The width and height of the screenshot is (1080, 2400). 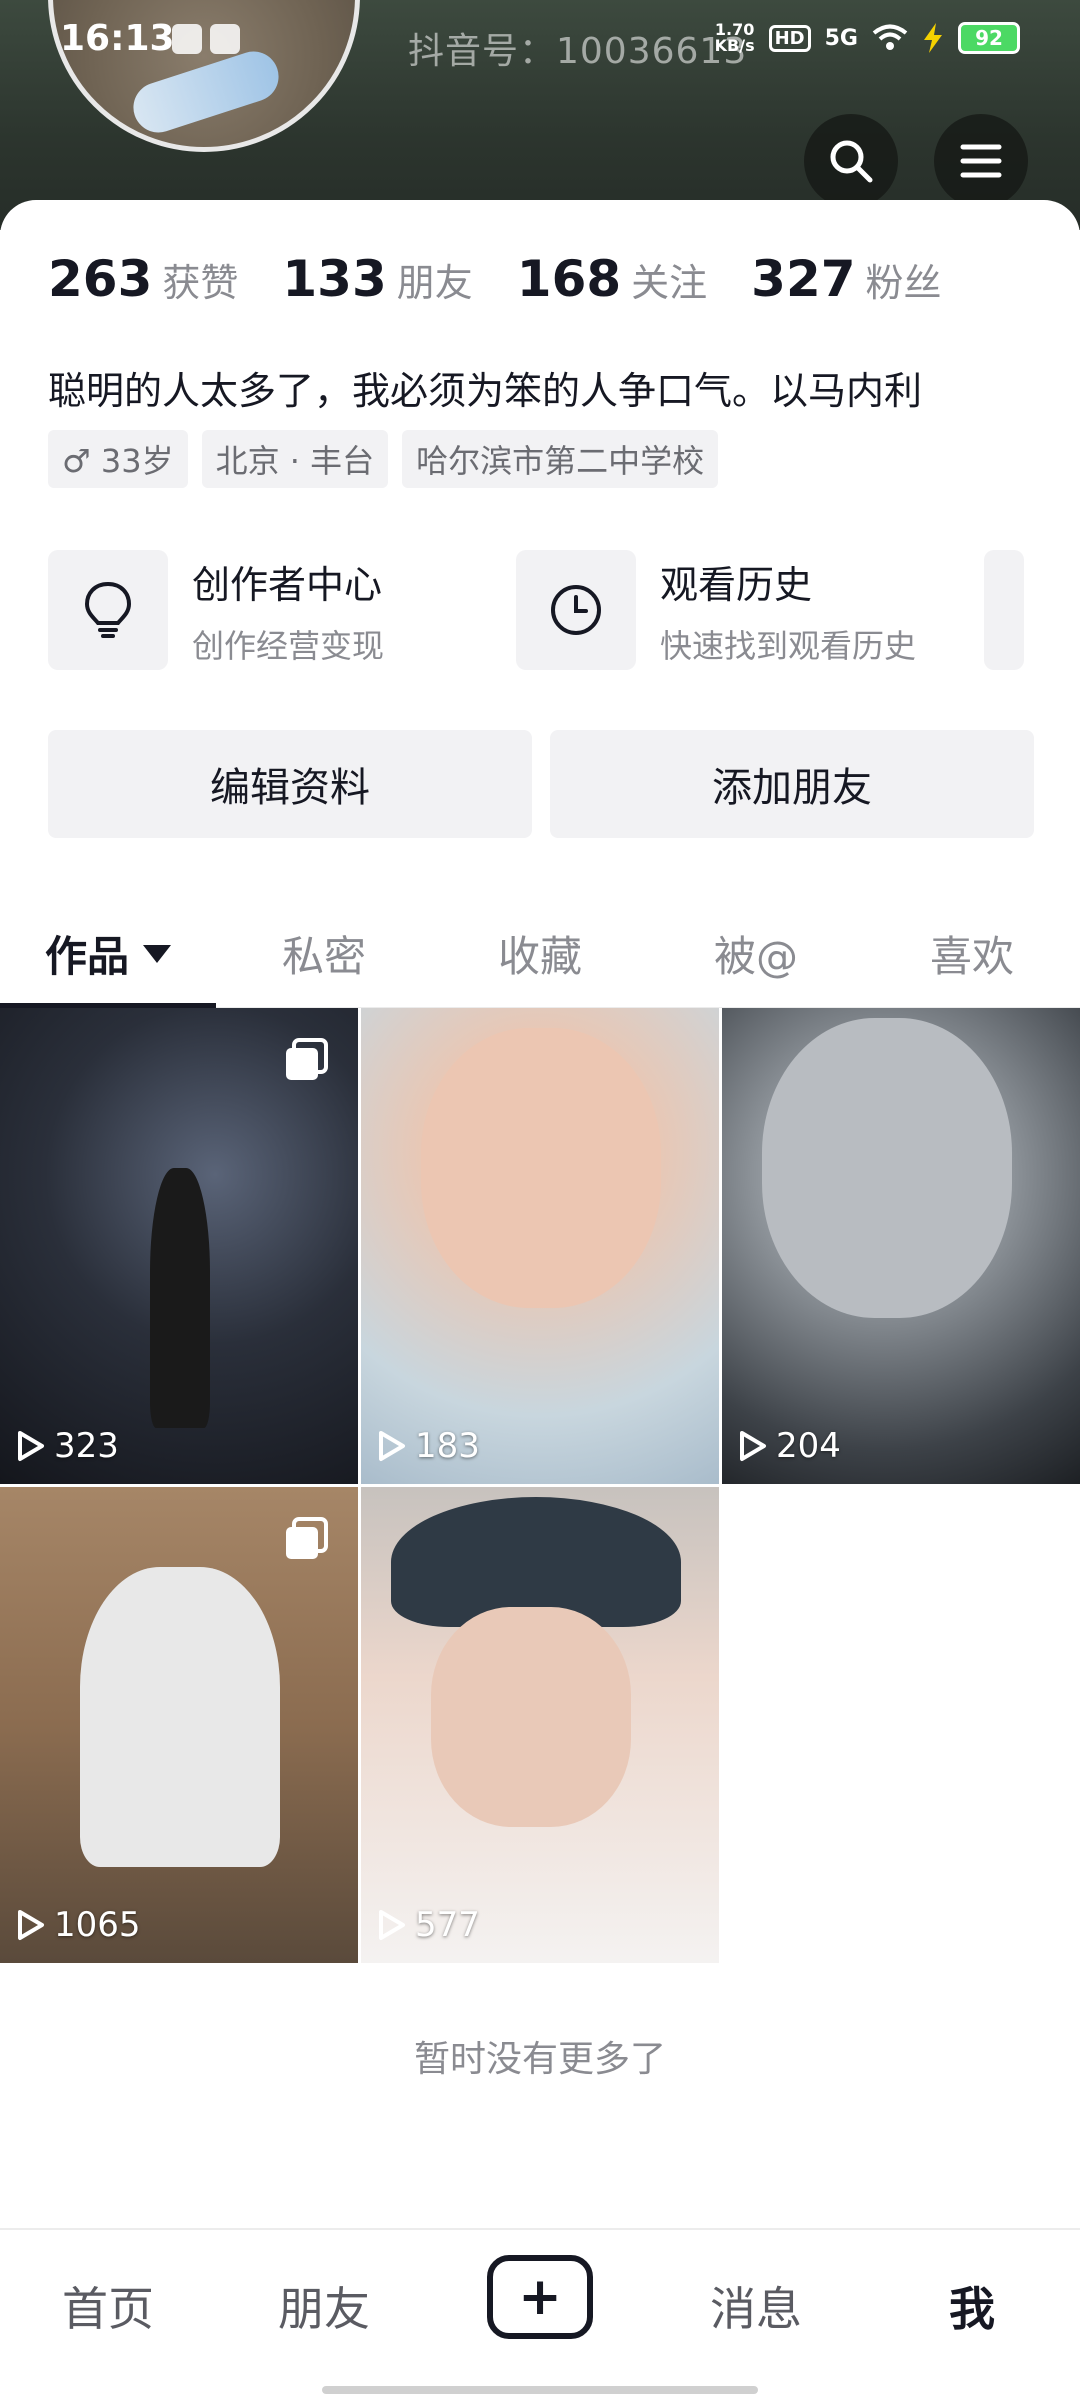 I want to click on status-time: 16:13, so click(x=117, y=38).